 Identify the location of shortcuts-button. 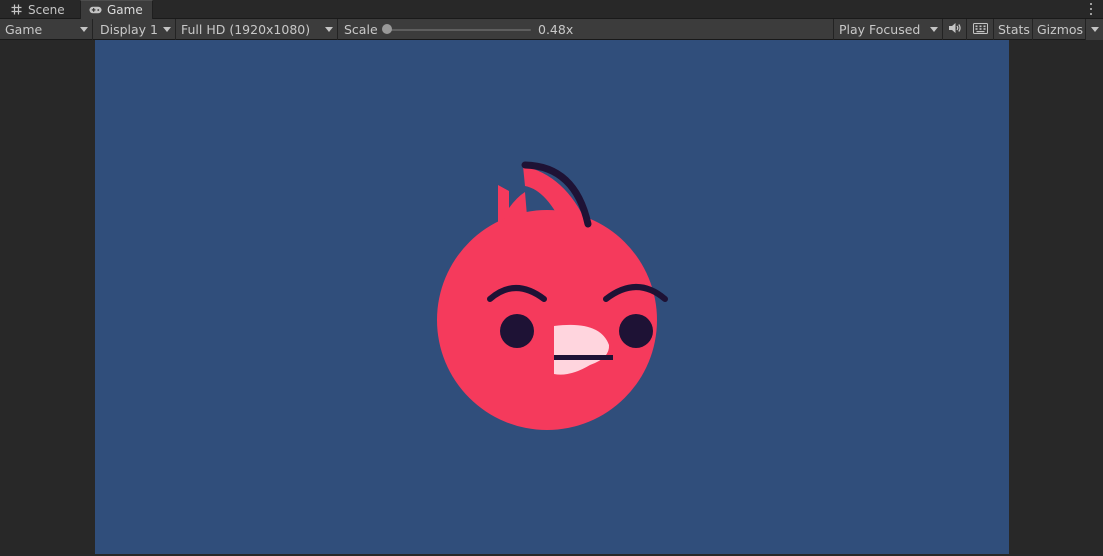
(980, 29).